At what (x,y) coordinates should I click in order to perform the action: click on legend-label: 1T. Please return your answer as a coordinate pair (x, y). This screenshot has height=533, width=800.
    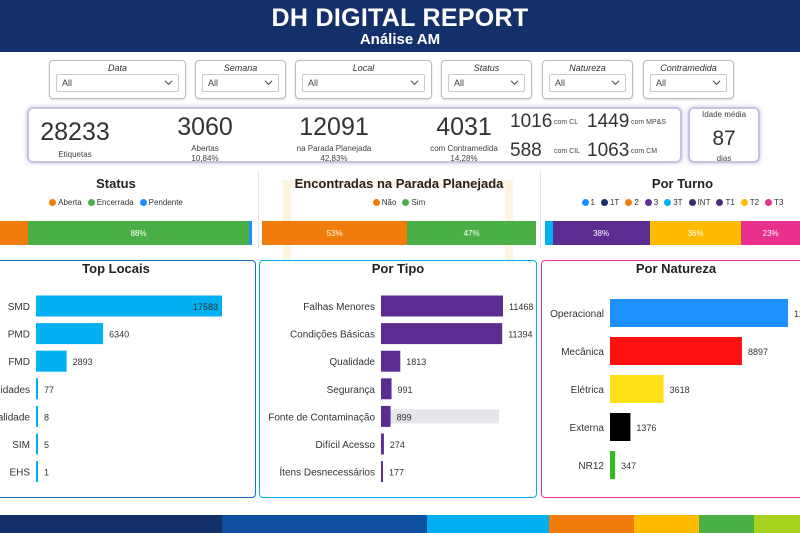
    Looking at the image, I should click on (614, 202).